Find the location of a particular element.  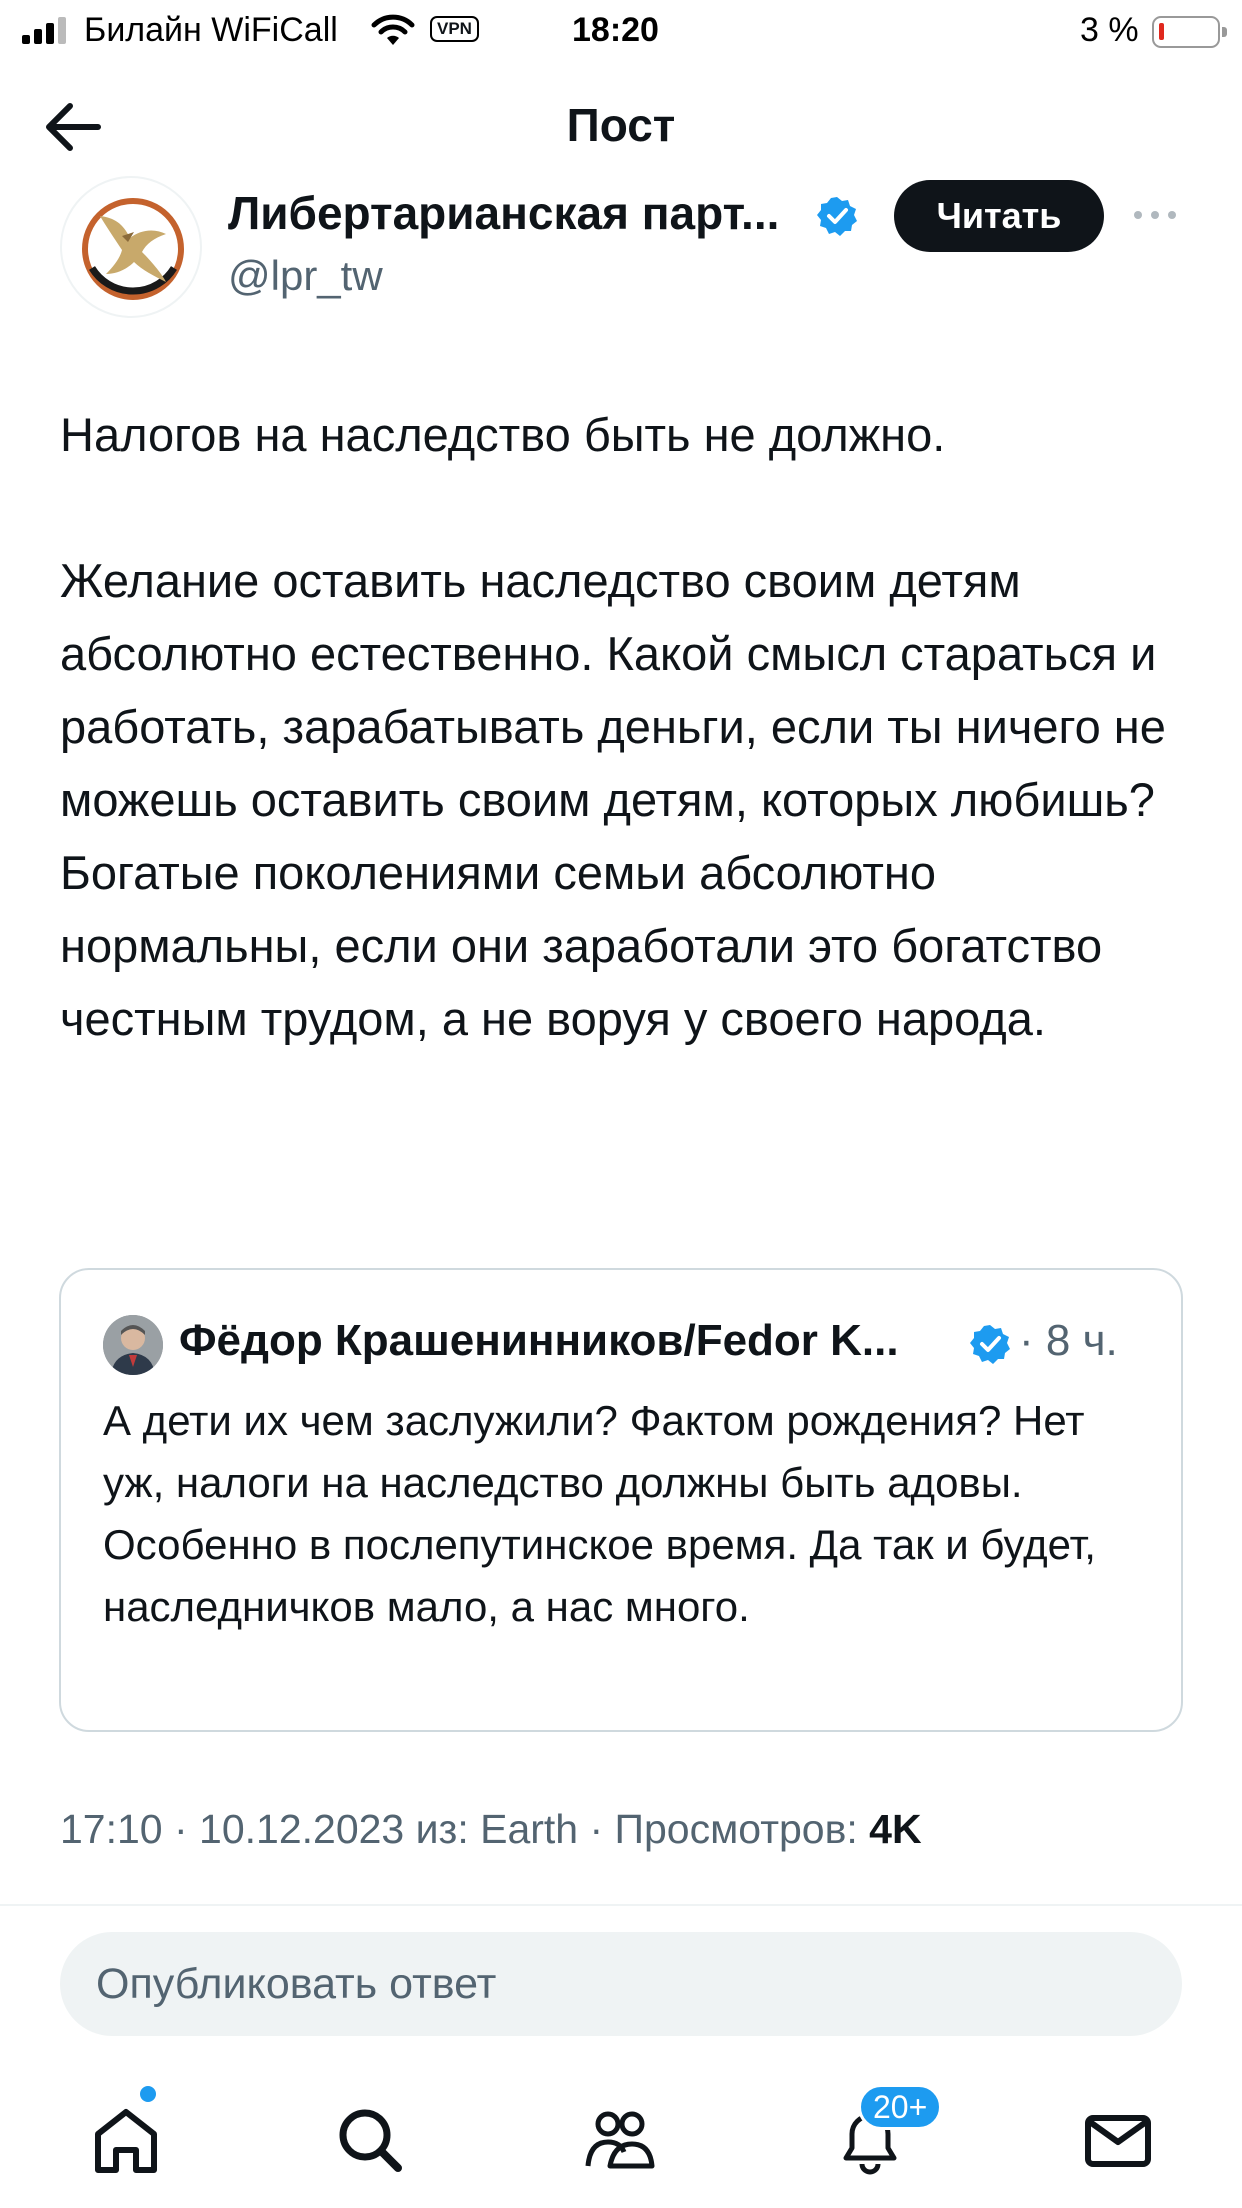

top-header: Пост is located at coordinates (621, 126).